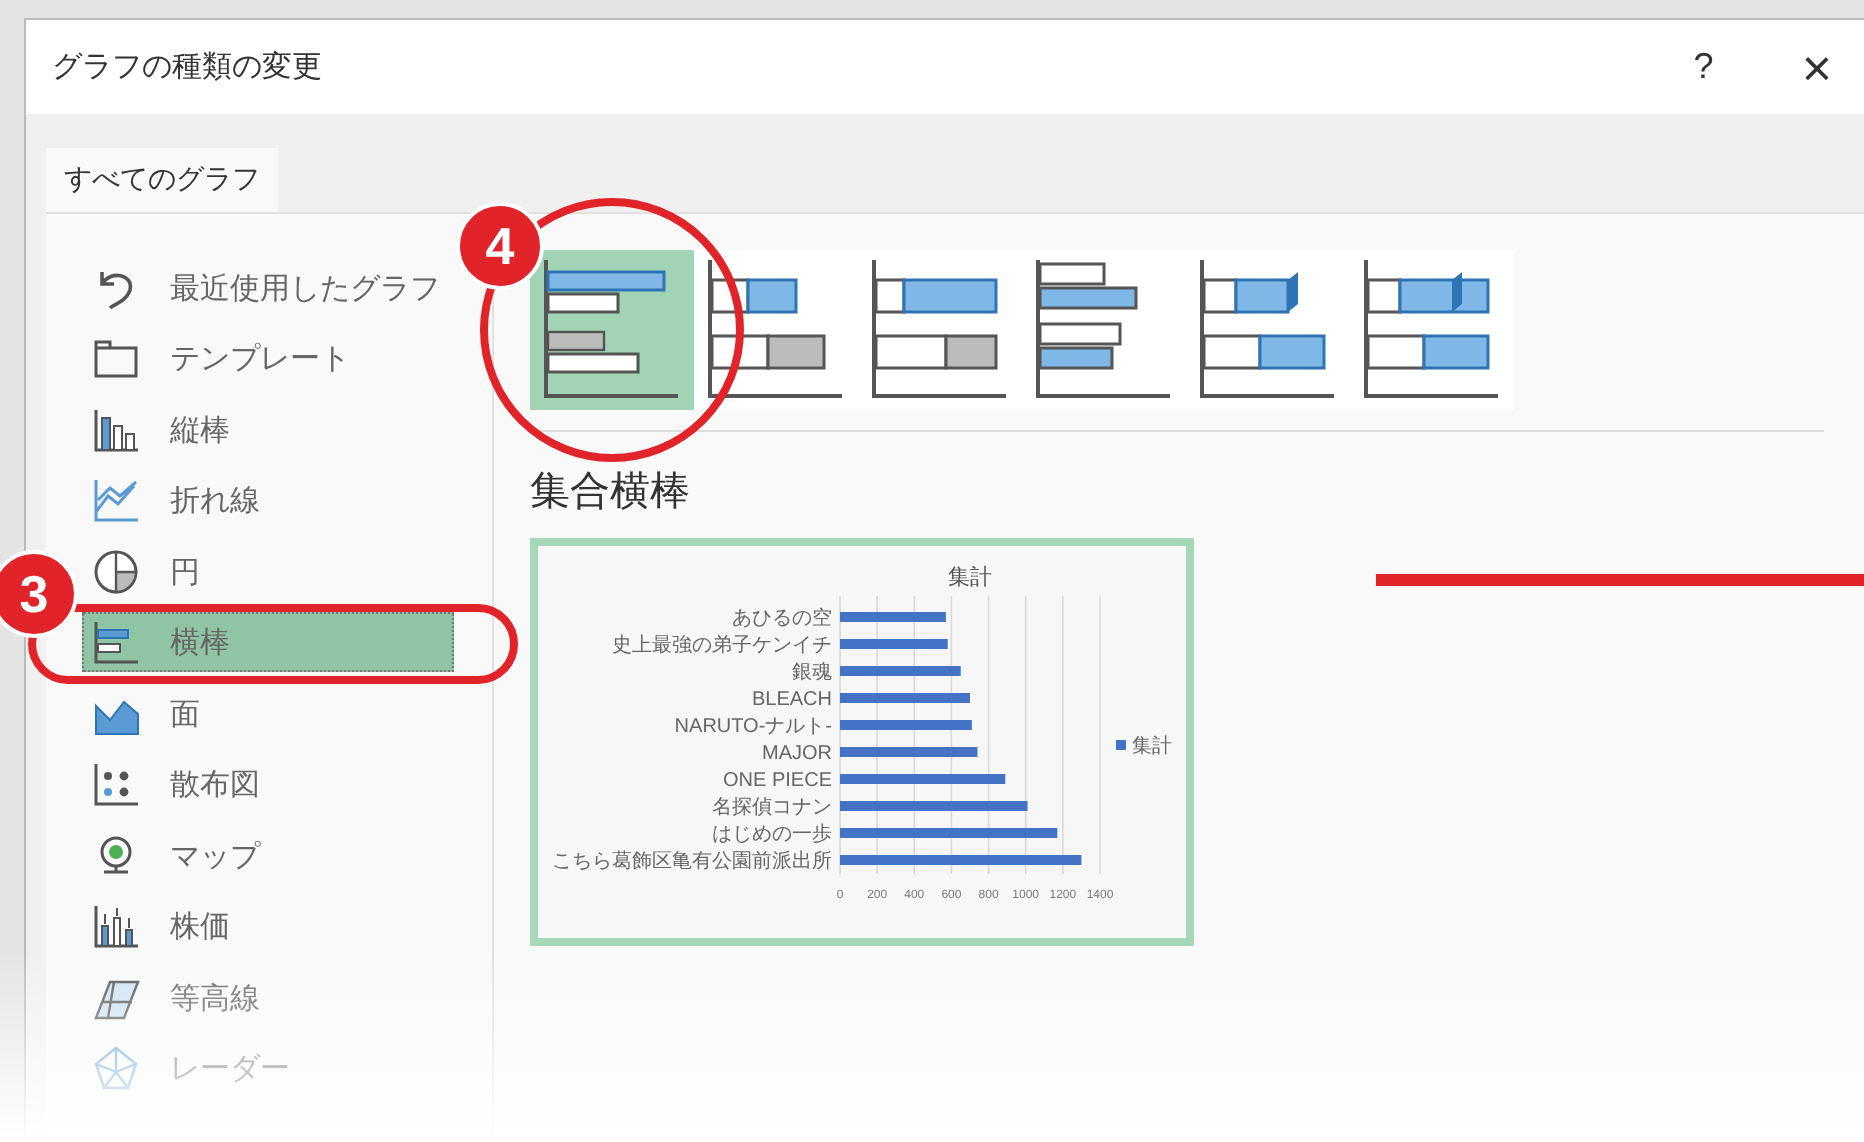  What do you see at coordinates (612, 330) in the screenshot?
I see `chart-subtype-option` at bounding box center [612, 330].